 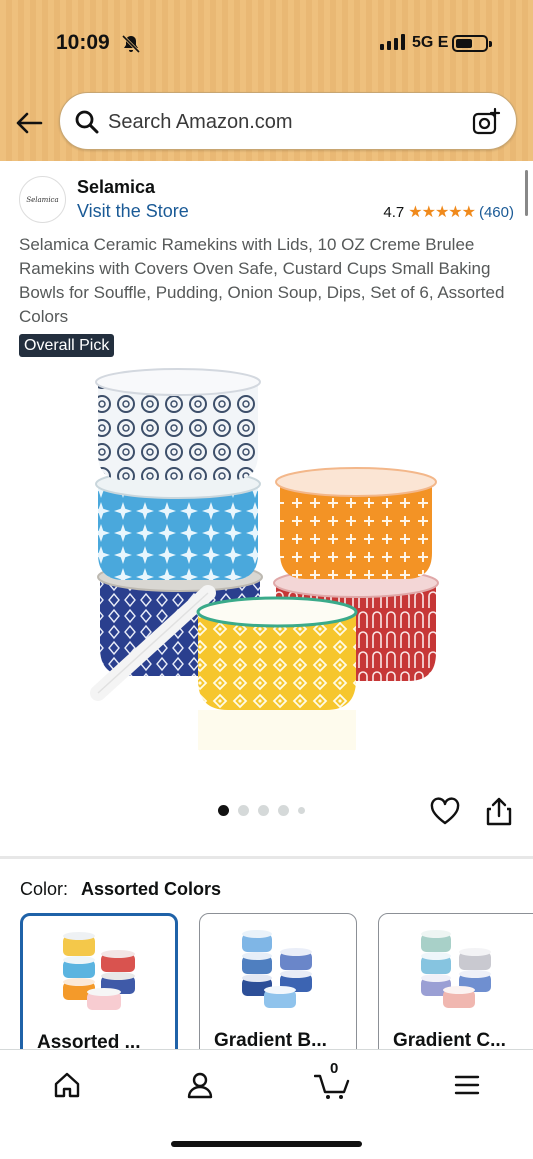 I want to click on overall-pick-badge: Overall Pick, so click(x=67, y=345).